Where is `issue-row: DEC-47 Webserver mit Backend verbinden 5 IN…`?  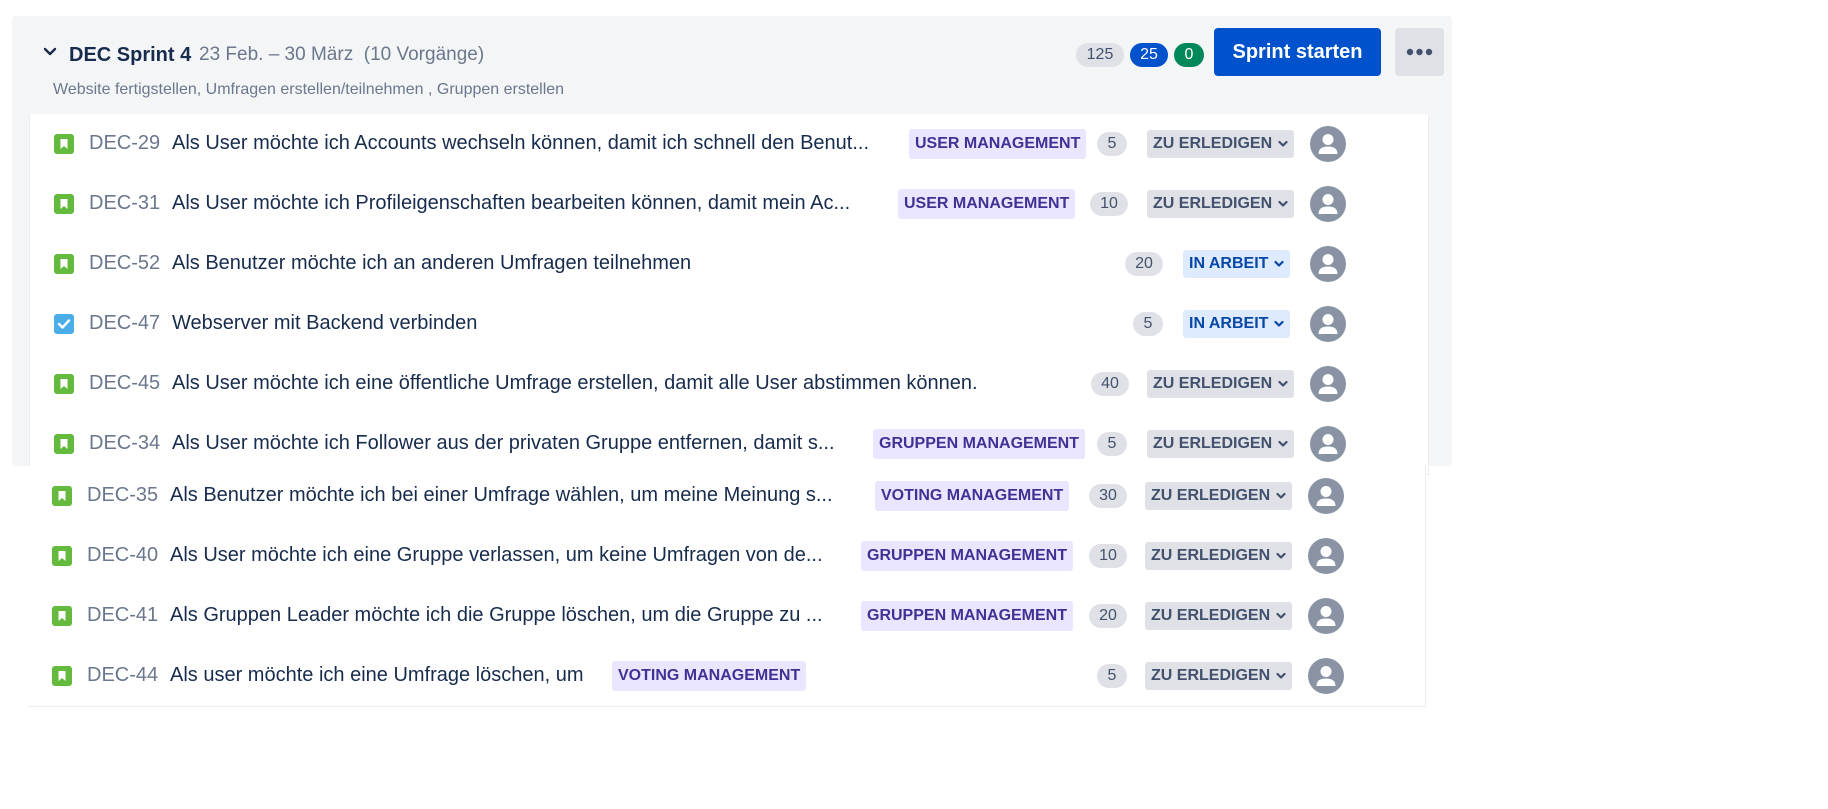 issue-row: DEC-47 Webserver mit Backend verbinden 5 IN… is located at coordinates (729, 324).